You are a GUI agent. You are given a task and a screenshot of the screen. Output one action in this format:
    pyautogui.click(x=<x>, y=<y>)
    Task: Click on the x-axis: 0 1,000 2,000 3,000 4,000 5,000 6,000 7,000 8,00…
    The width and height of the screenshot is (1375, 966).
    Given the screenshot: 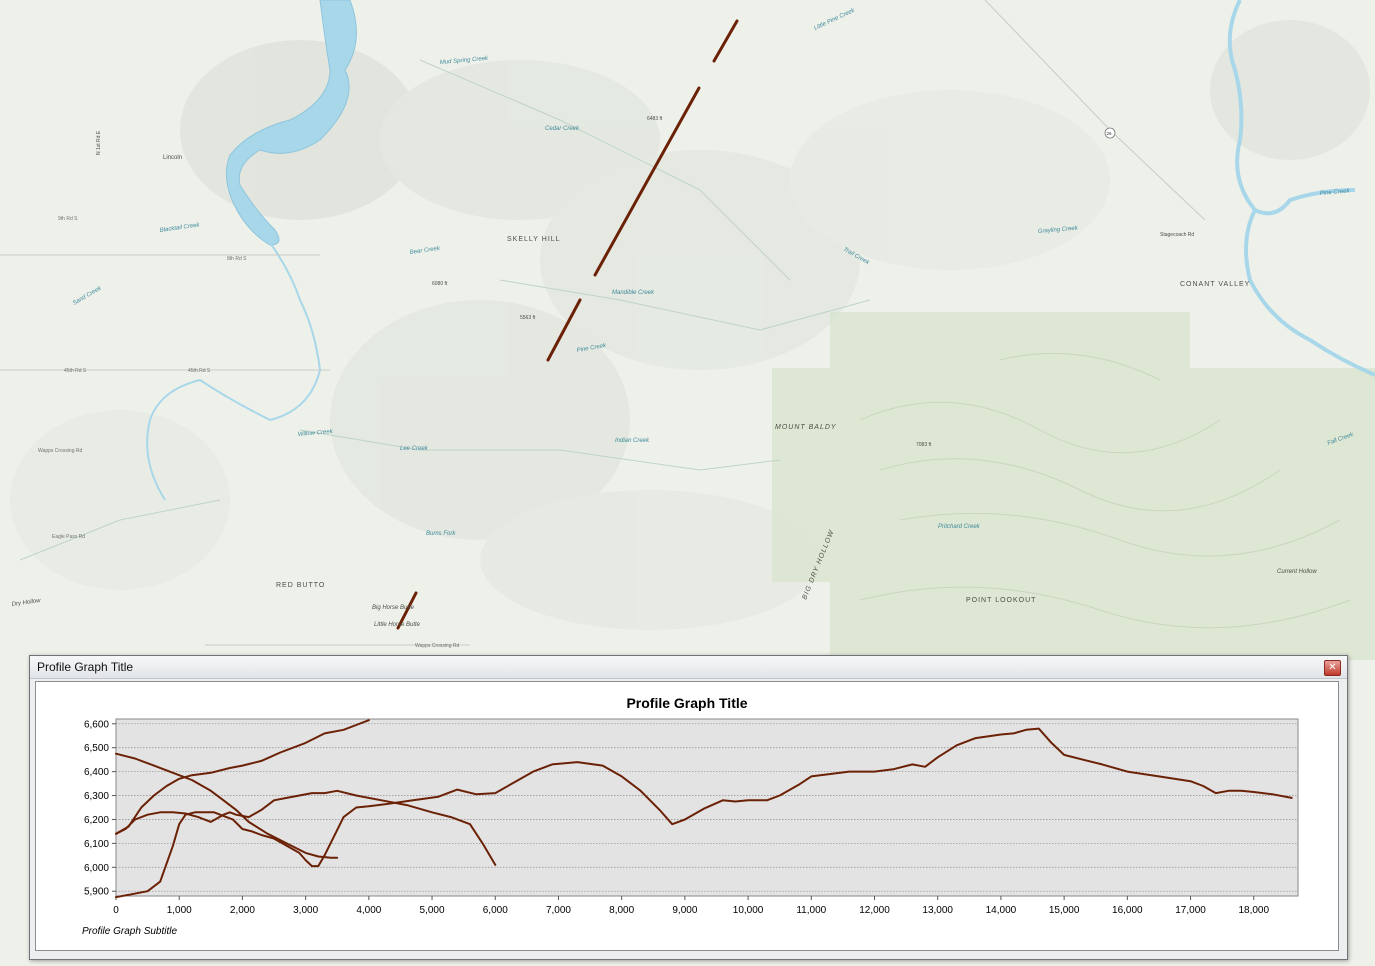 What is the action you would take?
    pyautogui.click(x=691, y=906)
    